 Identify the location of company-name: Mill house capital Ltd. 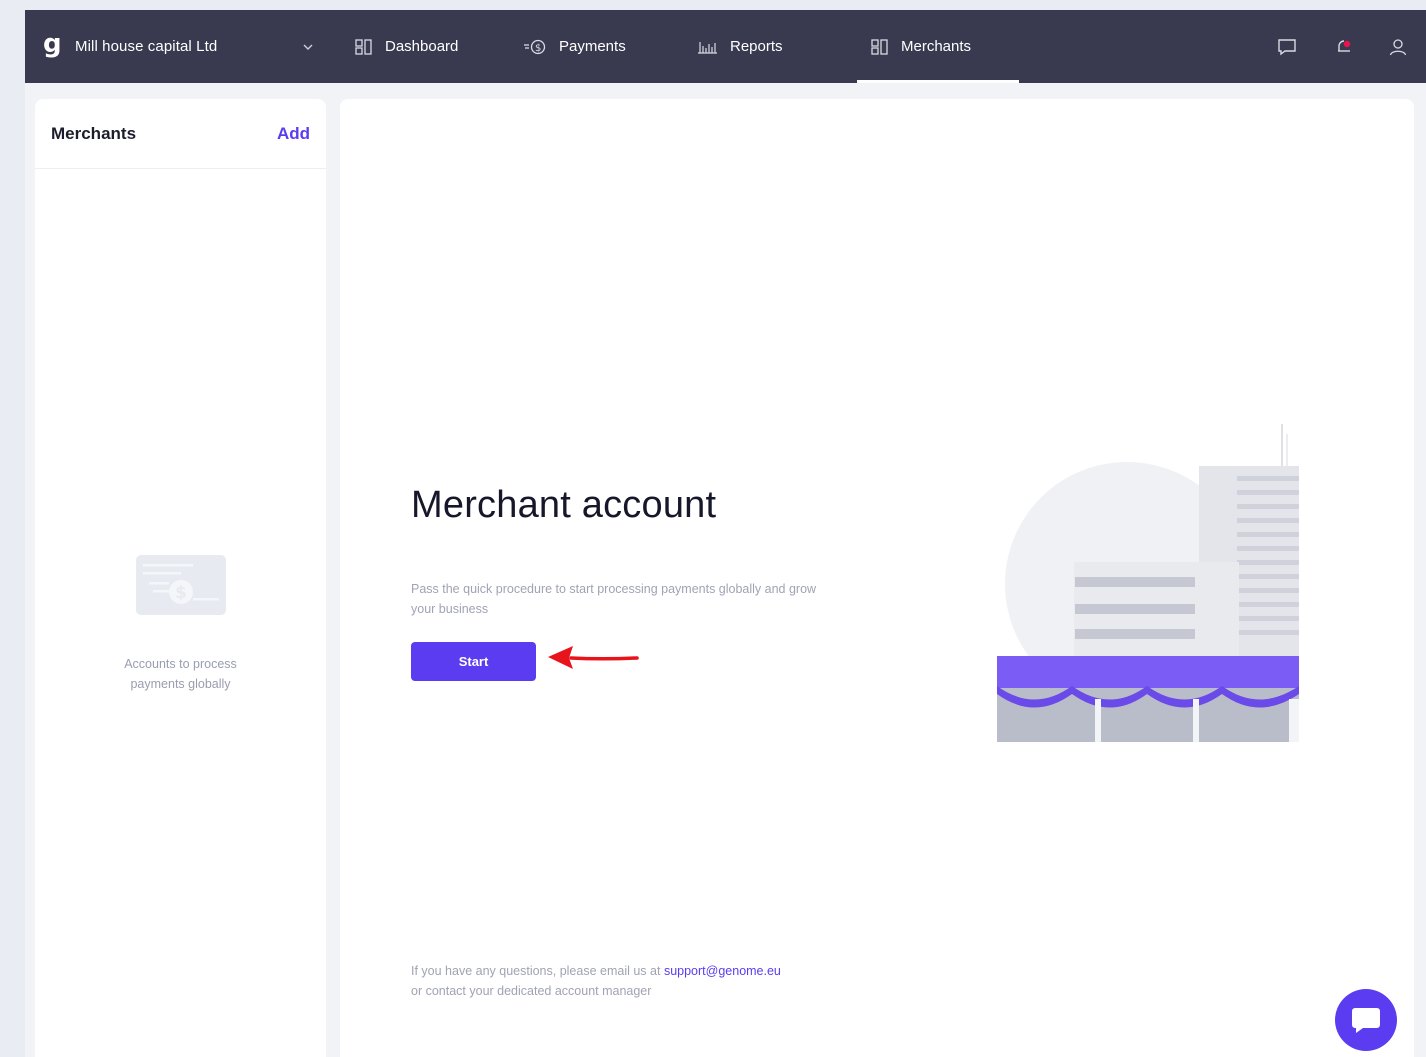
(146, 46).